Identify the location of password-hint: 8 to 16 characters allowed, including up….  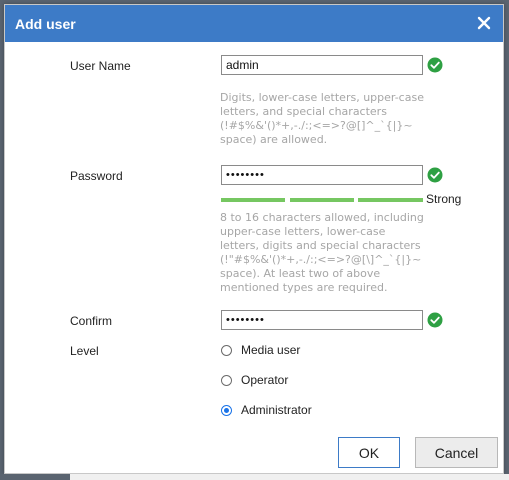
(322, 252).